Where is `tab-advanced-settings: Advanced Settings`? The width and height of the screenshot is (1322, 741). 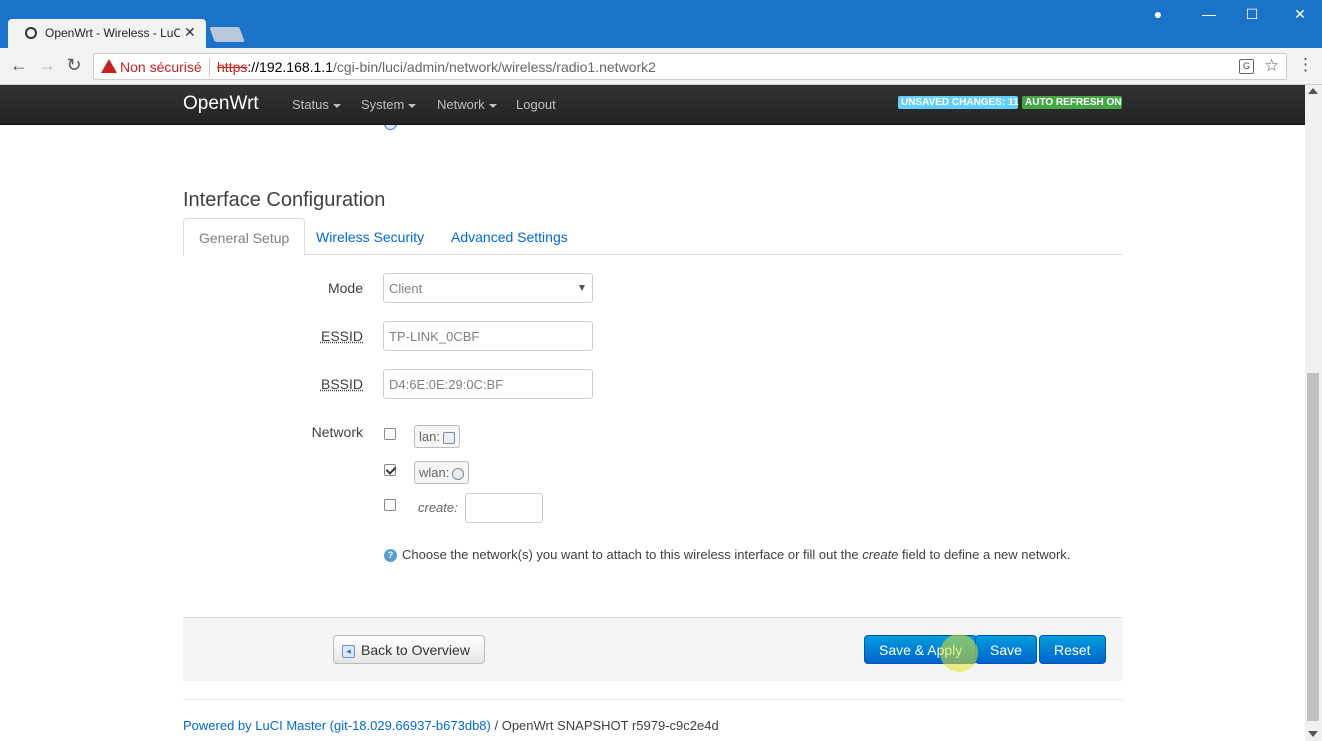
tab-advanced-settings: Advanced Settings is located at coordinates (509, 236).